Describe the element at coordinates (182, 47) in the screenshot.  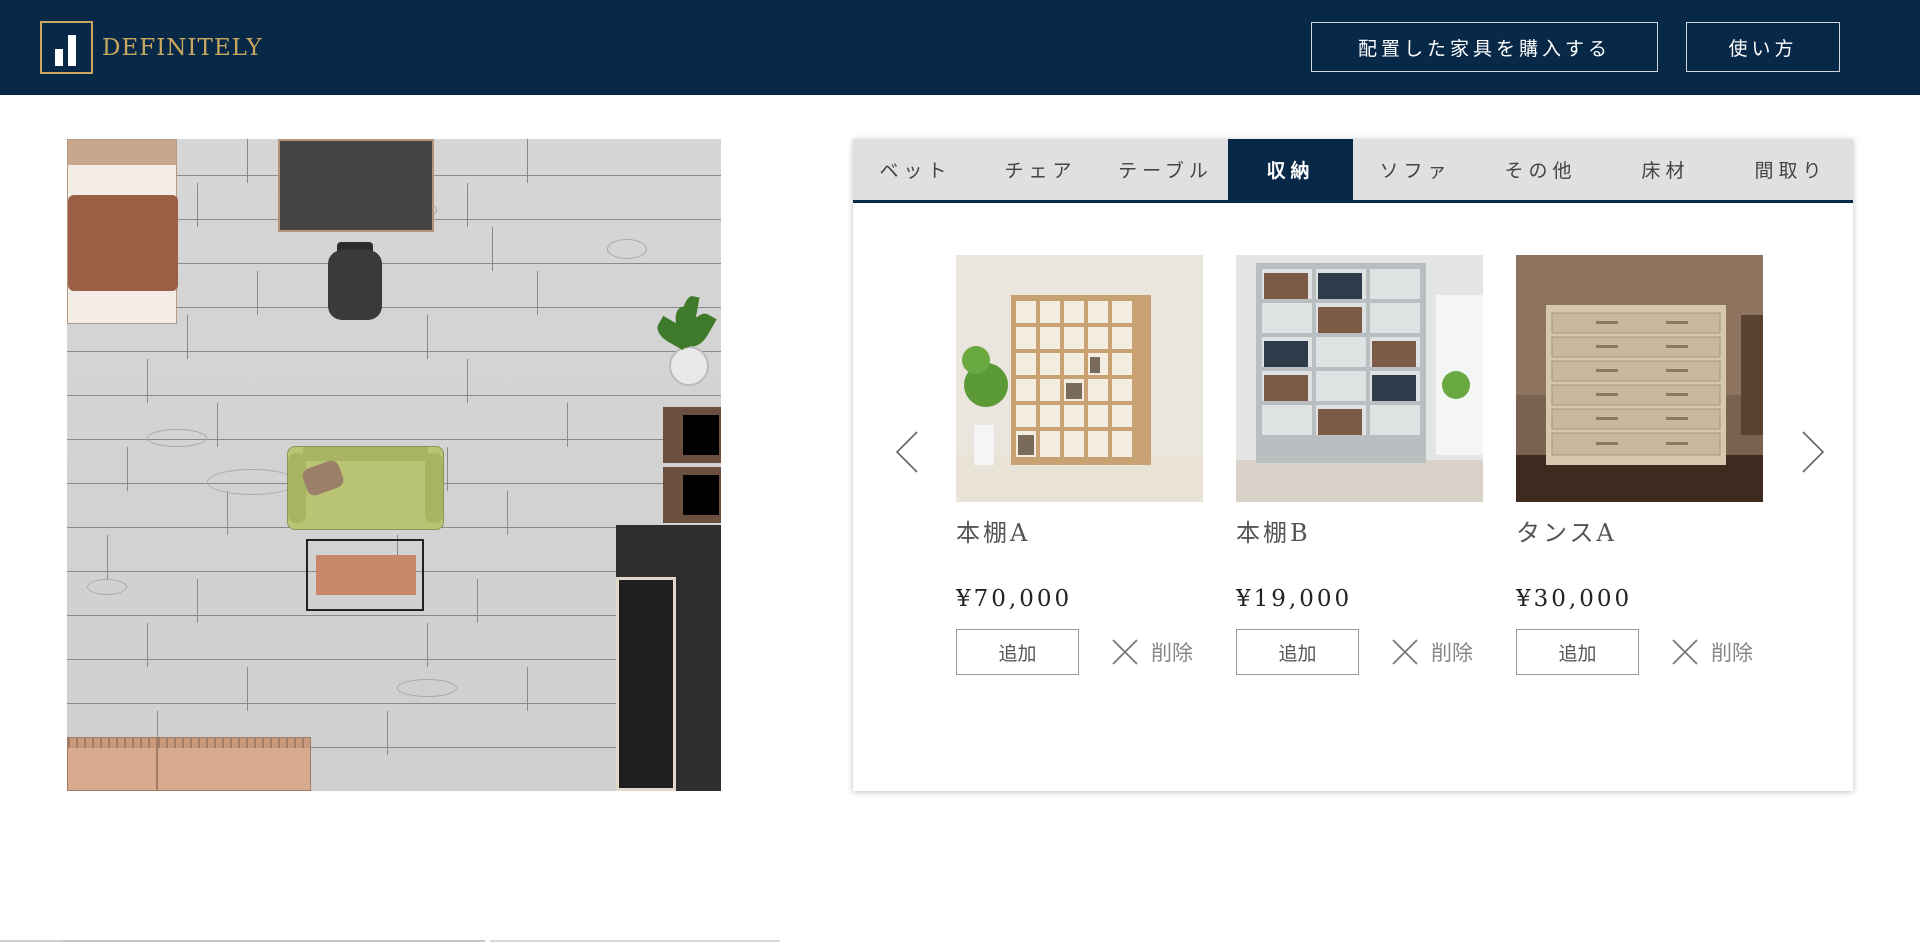
I see `logo-text: DEFINITELY` at that location.